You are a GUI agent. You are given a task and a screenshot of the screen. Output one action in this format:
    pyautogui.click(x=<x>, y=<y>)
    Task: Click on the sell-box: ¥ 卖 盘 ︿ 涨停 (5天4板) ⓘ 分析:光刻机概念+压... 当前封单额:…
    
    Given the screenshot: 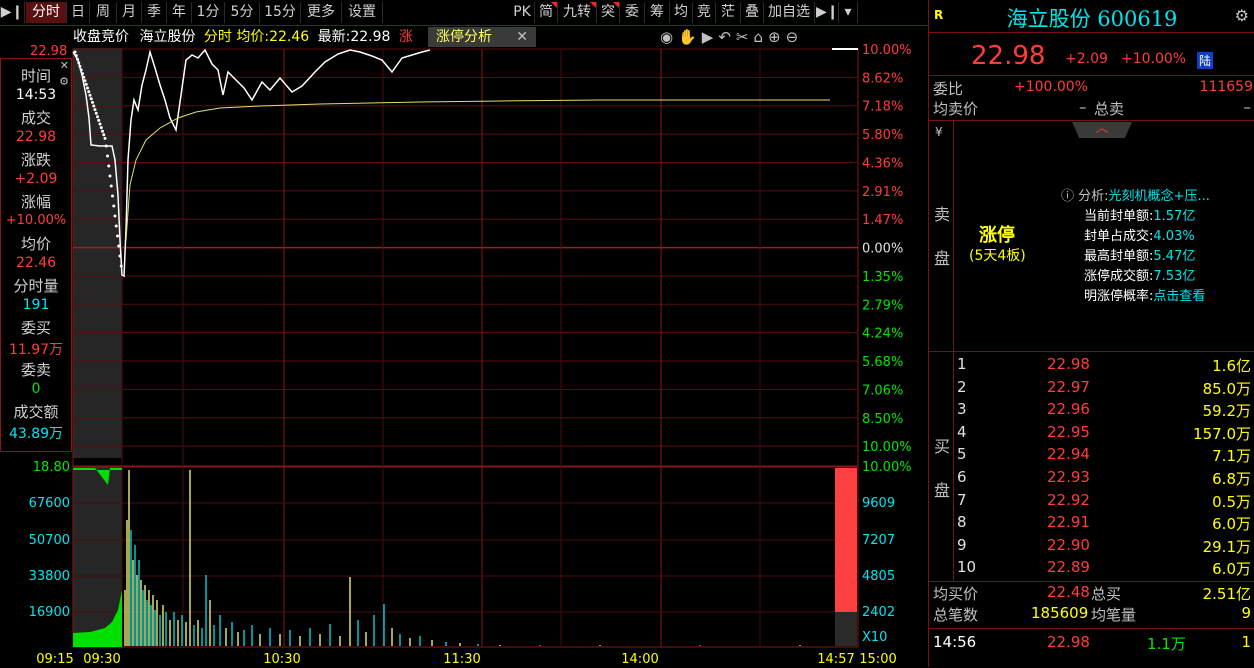 What is the action you would take?
    pyautogui.click(x=1091, y=236)
    